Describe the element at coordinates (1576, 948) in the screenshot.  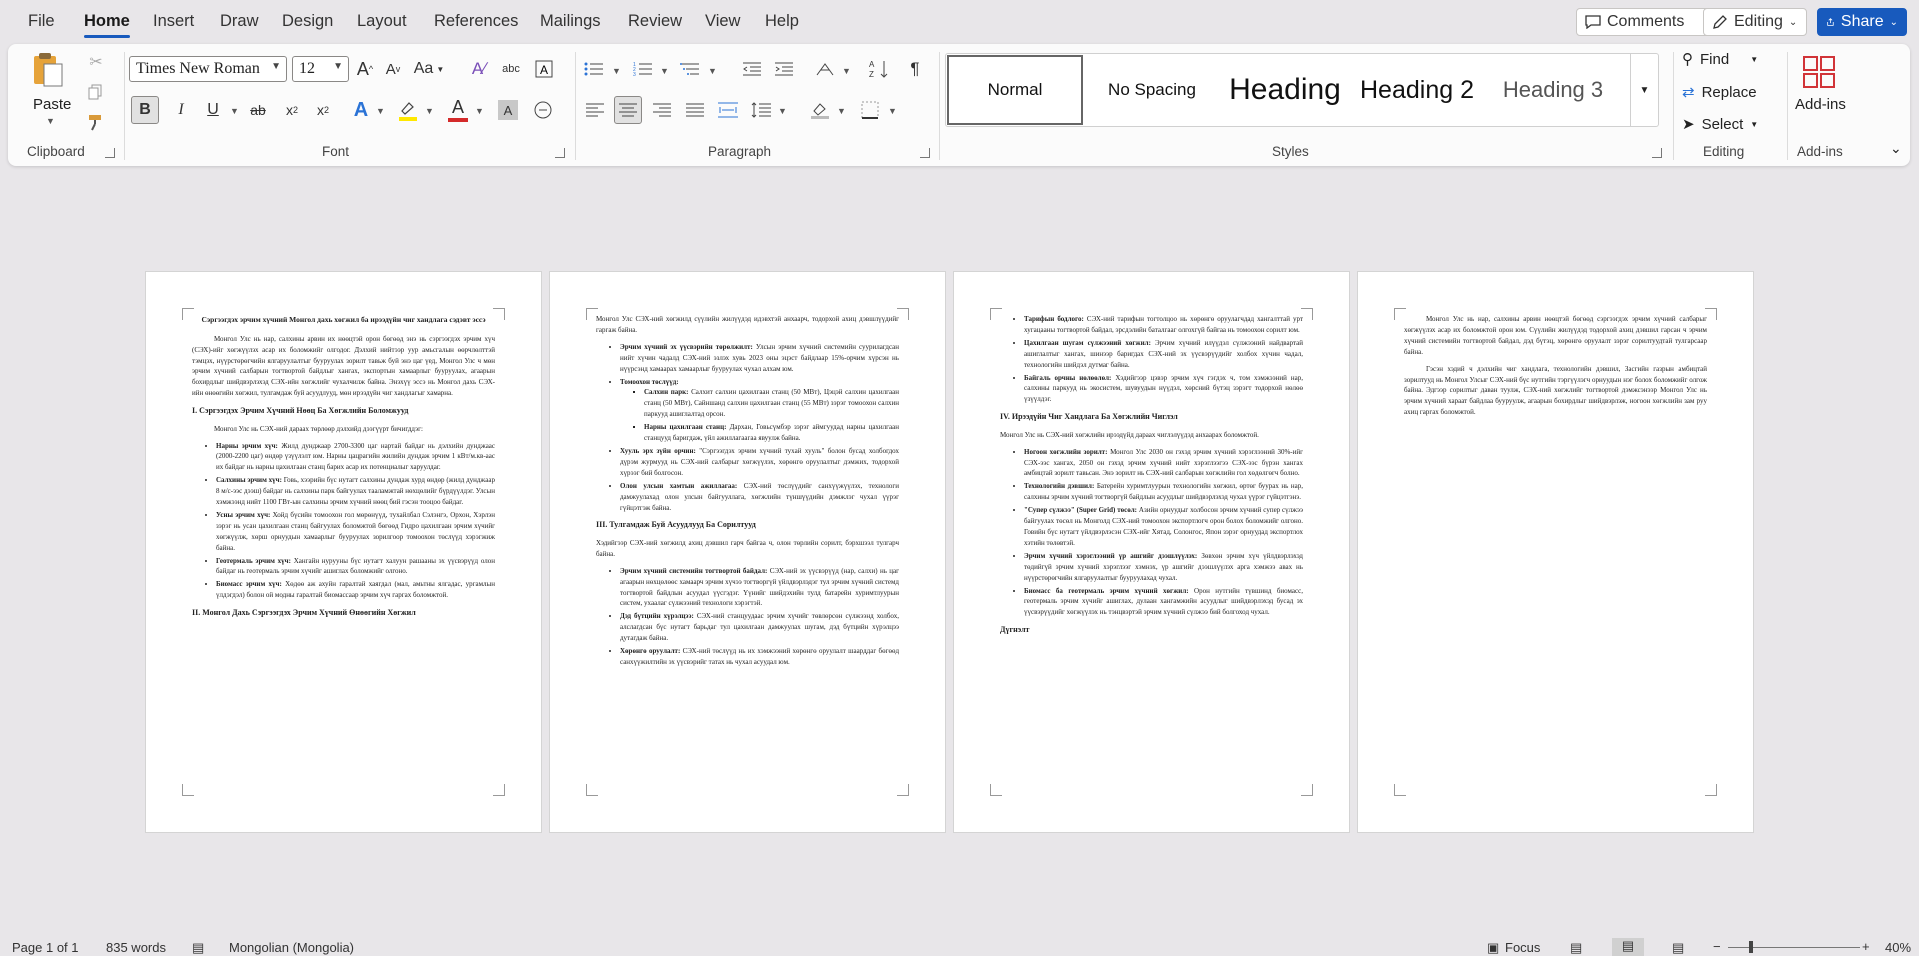
I see `read-mode-icon: ▤` at that location.